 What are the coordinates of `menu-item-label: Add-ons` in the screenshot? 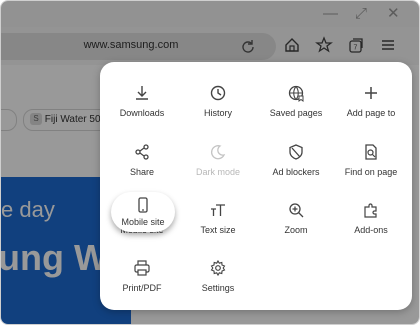 It's located at (371, 230).